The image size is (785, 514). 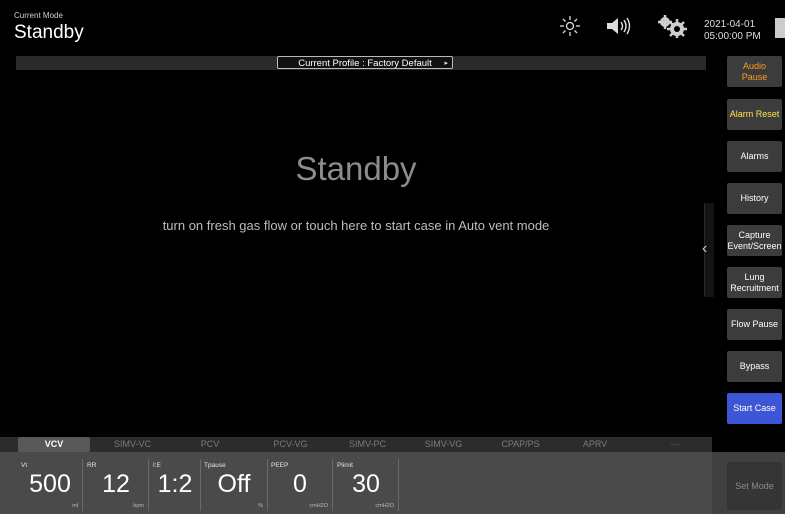 What do you see at coordinates (132, 444) in the screenshot?
I see `tab-simv-vc: SIMV-VC` at bounding box center [132, 444].